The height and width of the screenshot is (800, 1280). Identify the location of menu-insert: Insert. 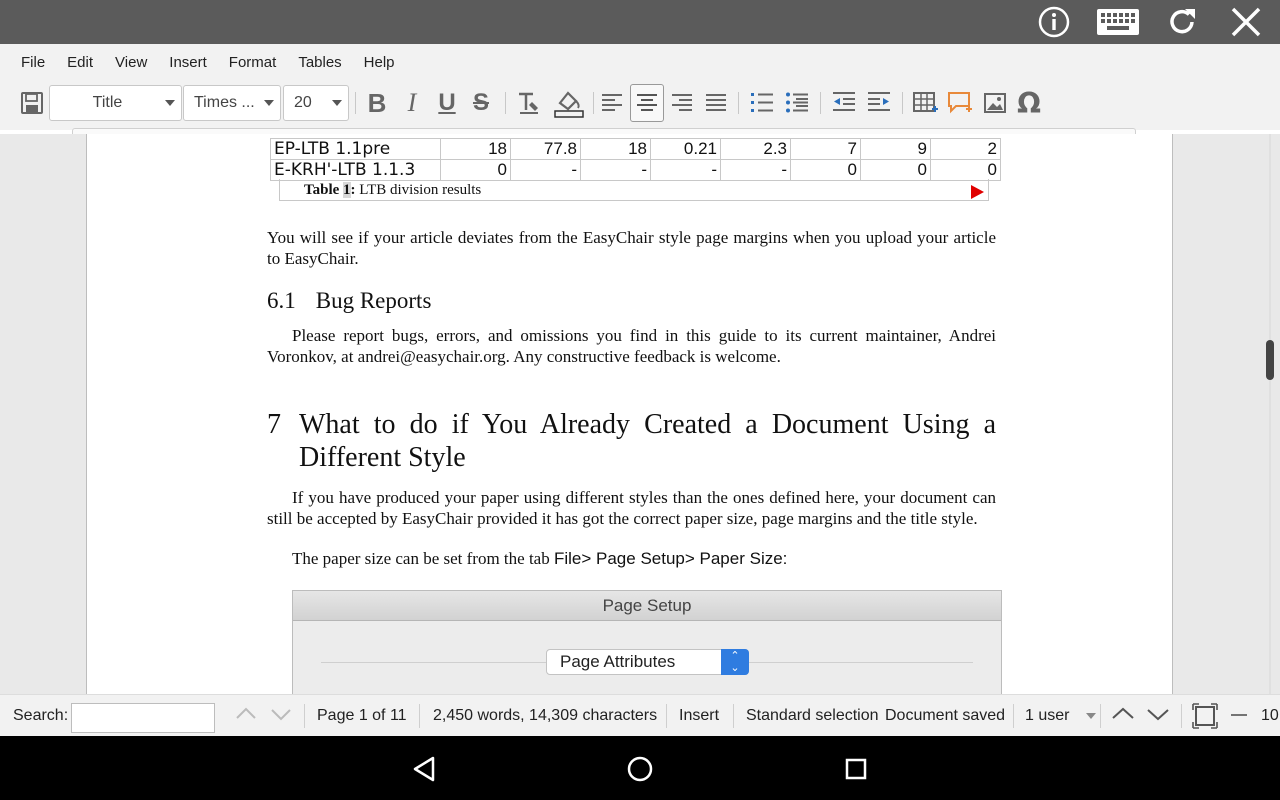
(188, 62).